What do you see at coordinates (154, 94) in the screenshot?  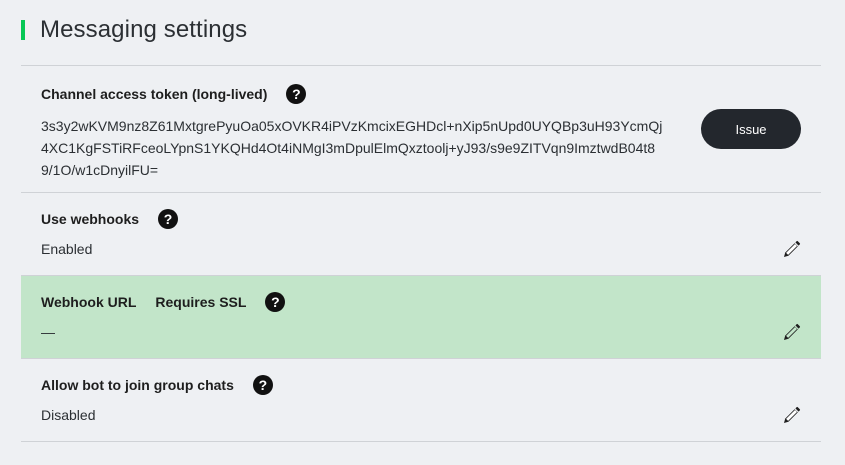 I see `channel-access-token-label: Channel access token (long-lived)` at bounding box center [154, 94].